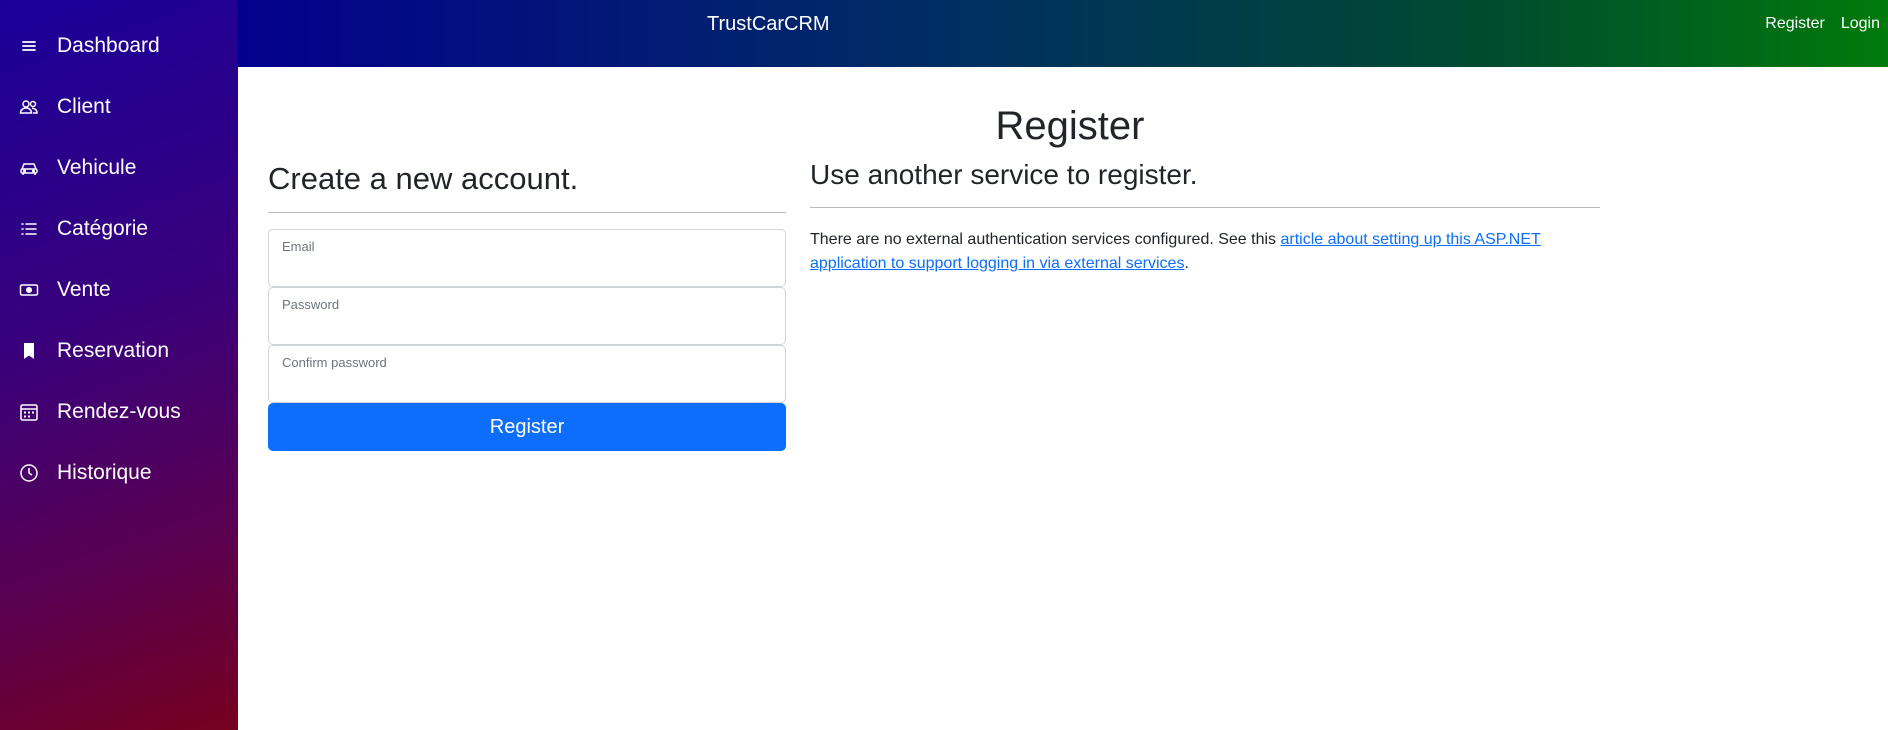 This screenshot has height=730, width=1888. Describe the element at coordinates (311, 304) in the screenshot. I see `password-label: Password` at that location.